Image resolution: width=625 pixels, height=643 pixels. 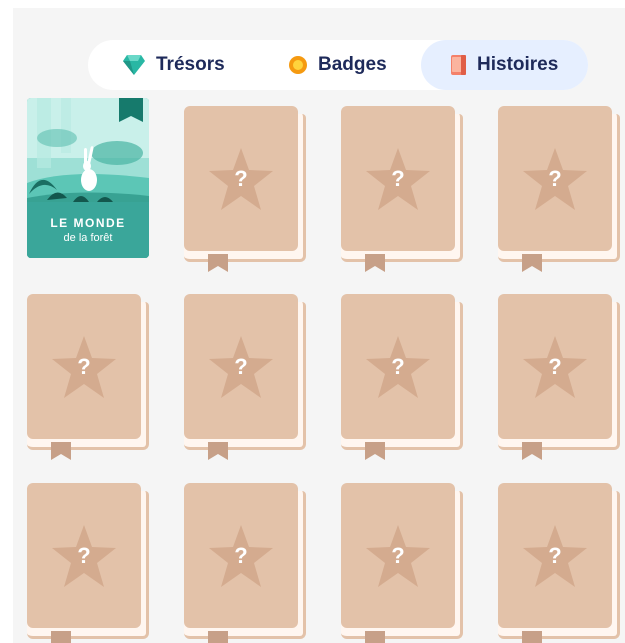 I want to click on coin-badge-icon, so click(x=298, y=65).